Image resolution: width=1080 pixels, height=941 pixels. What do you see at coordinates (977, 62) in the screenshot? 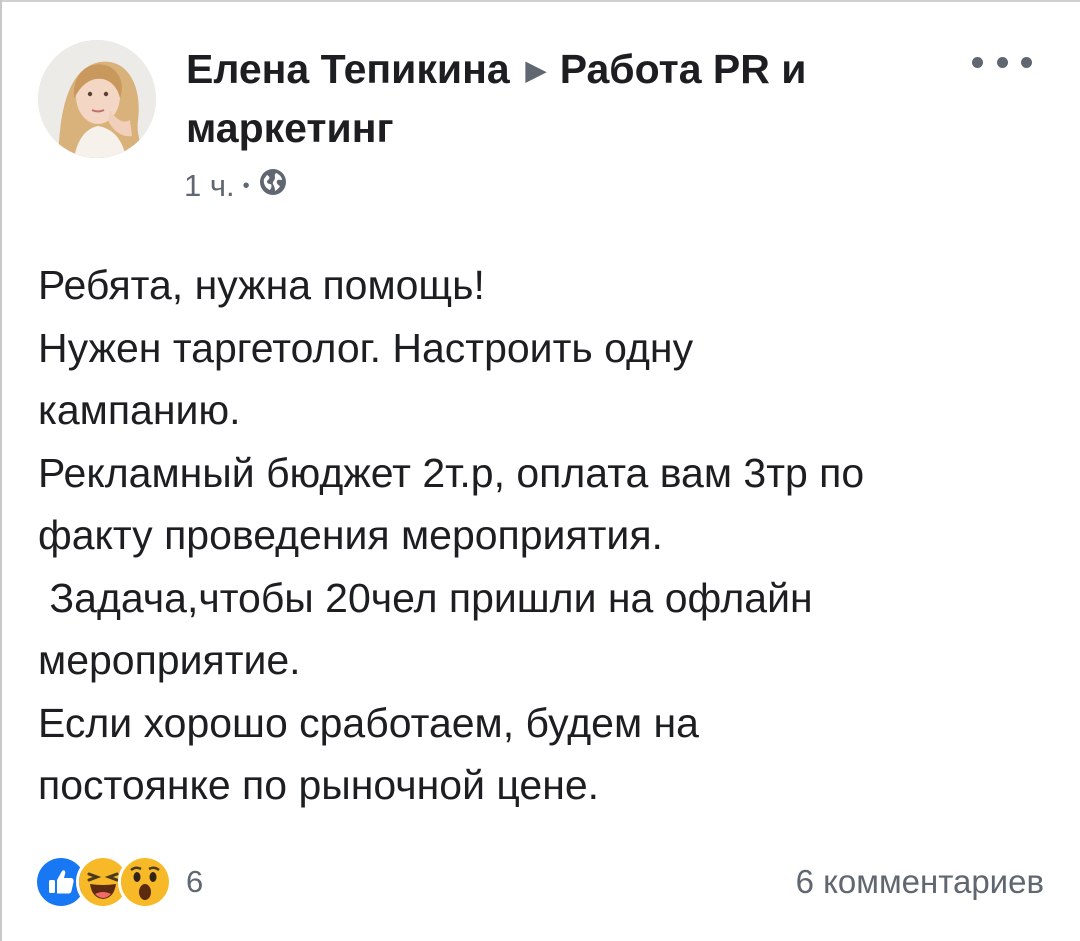
I see `more-horizontal-icon` at bounding box center [977, 62].